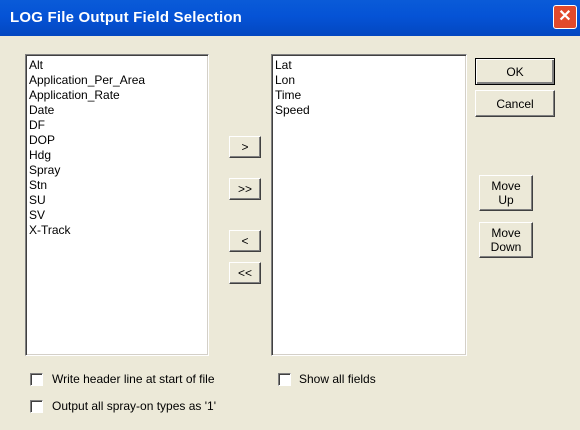 This screenshot has width=580, height=430. Describe the element at coordinates (118, 230) in the screenshot. I see `list-item: X-Track` at that location.